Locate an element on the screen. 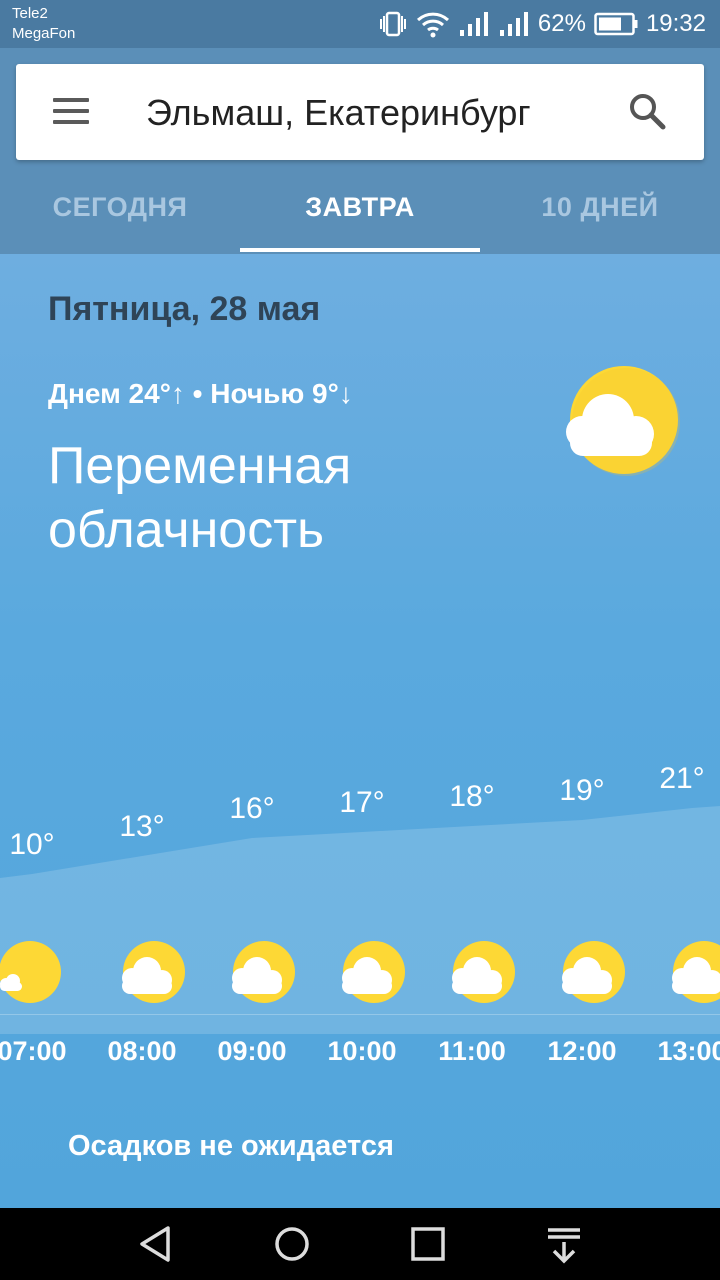 The height and width of the screenshot is (1280, 720). location-title: Эльмаш, Екатеринбург is located at coordinates (338, 113).